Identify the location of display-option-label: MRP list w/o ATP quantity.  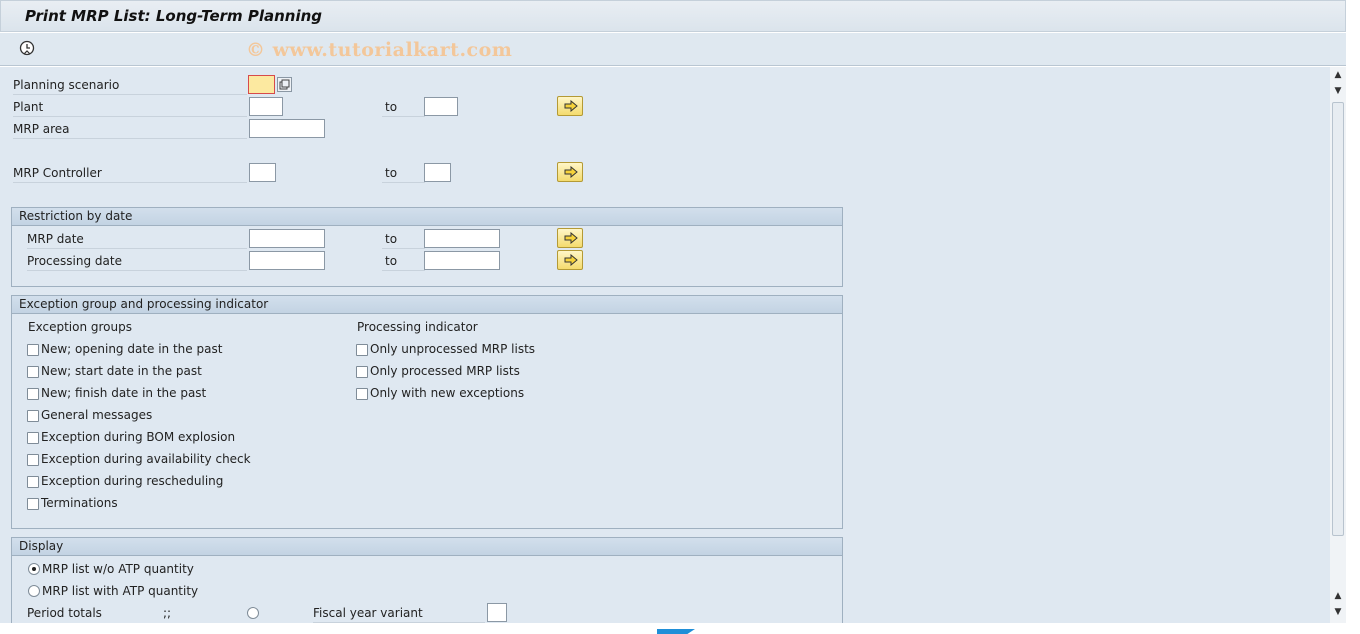
(118, 569).